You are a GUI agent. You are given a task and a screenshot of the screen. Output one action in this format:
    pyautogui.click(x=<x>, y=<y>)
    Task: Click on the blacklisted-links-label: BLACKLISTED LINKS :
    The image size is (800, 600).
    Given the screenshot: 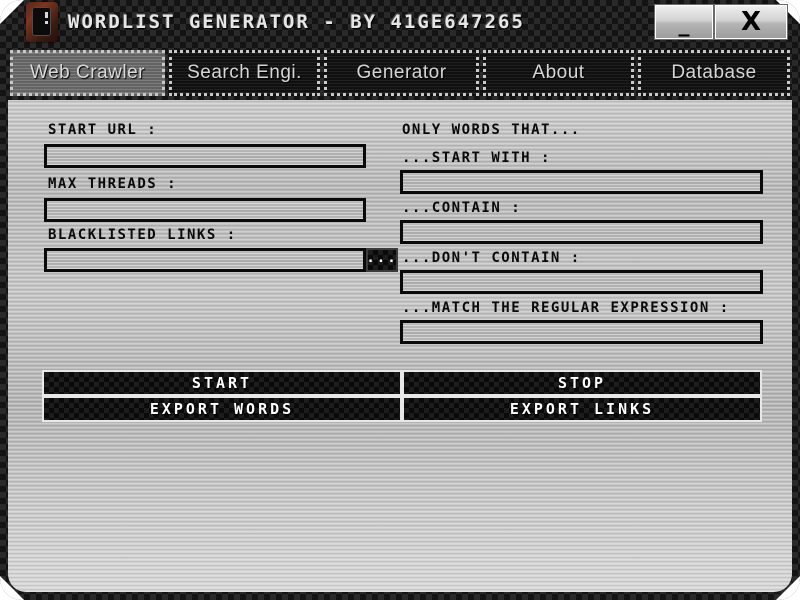 What is the action you would take?
    pyautogui.click(x=142, y=235)
    